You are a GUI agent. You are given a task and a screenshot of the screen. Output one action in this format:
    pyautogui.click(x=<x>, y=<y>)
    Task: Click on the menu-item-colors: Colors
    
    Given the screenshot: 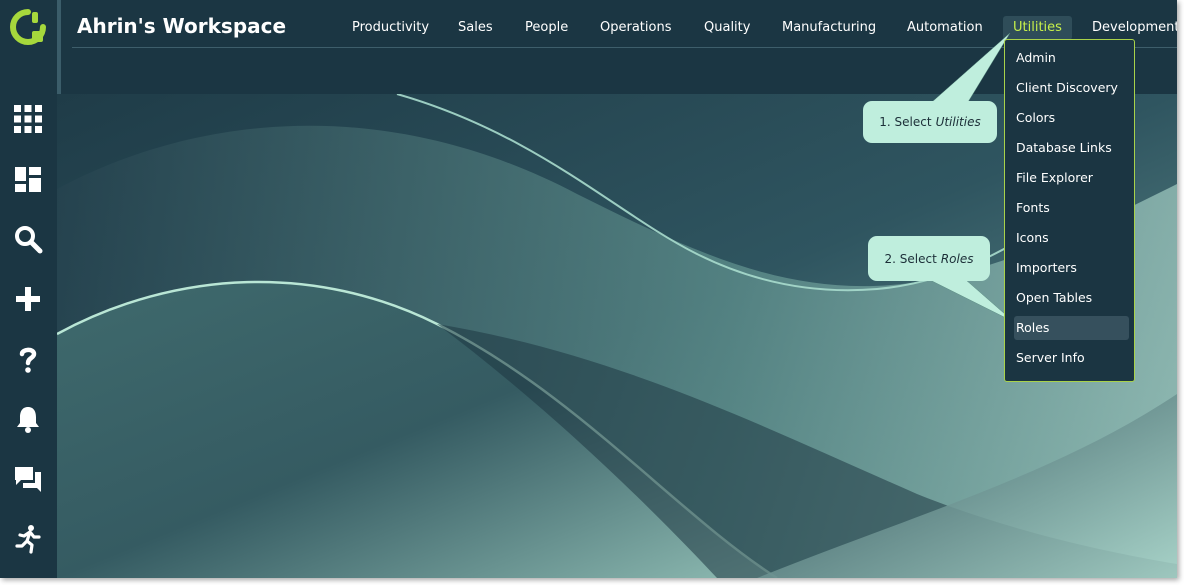 What is the action you would take?
    pyautogui.click(x=1071, y=118)
    